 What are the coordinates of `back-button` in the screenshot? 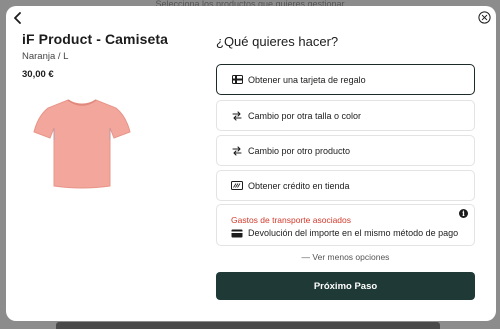 It's located at (18, 18).